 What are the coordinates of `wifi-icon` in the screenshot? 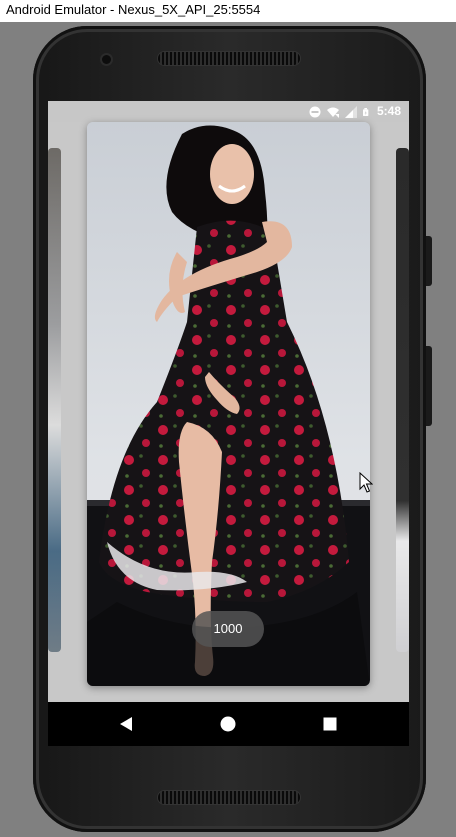 It's located at (332, 112).